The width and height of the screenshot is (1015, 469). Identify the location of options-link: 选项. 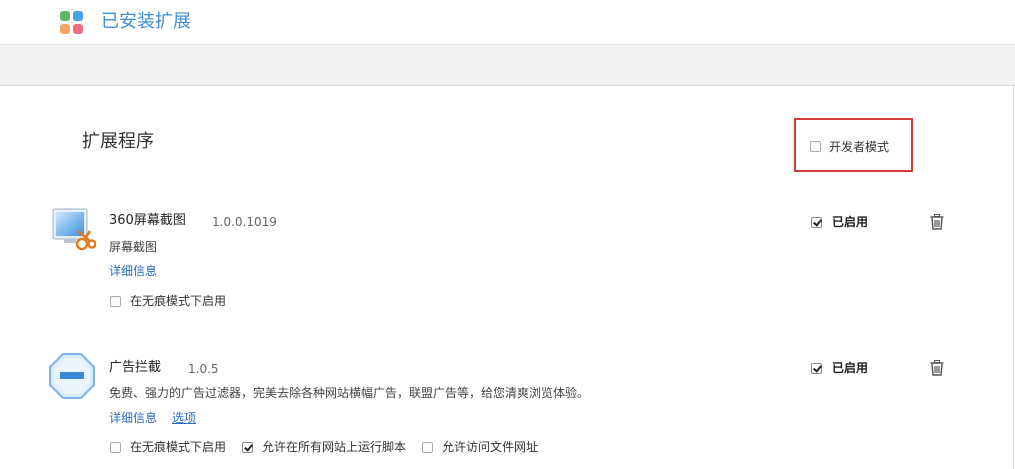
(184, 418).